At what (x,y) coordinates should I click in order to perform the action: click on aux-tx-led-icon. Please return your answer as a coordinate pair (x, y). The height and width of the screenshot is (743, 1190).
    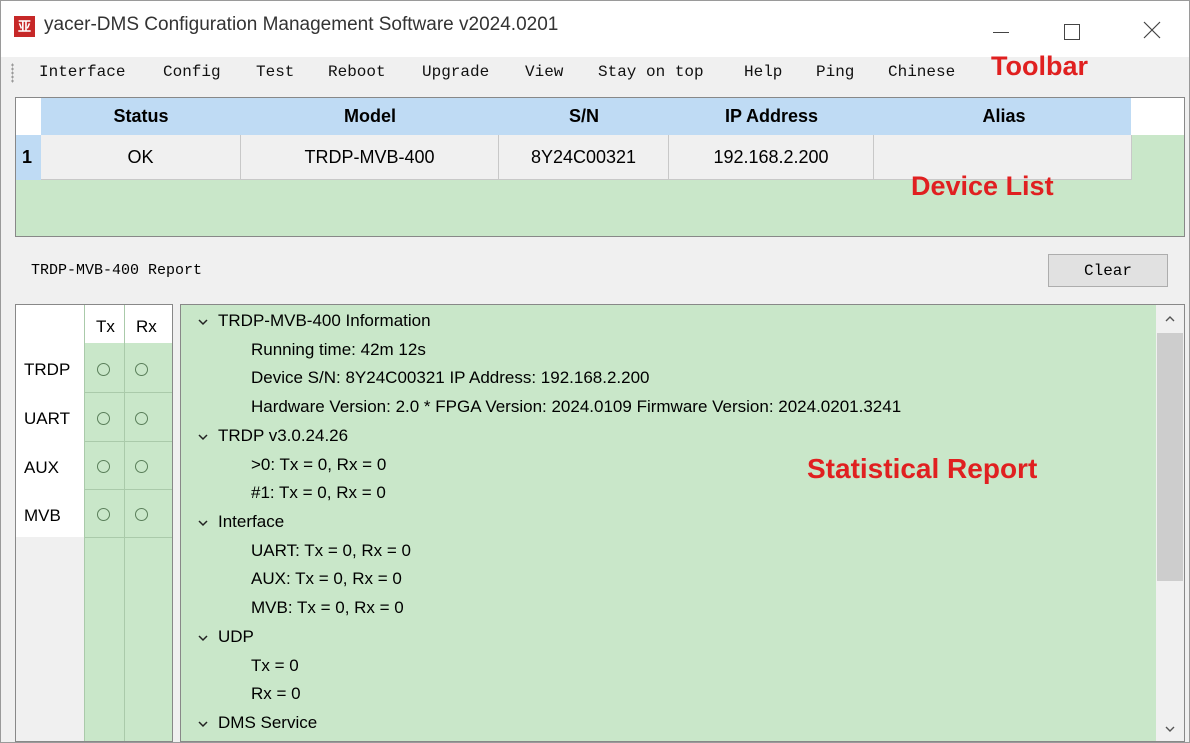
    Looking at the image, I should click on (103, 466).